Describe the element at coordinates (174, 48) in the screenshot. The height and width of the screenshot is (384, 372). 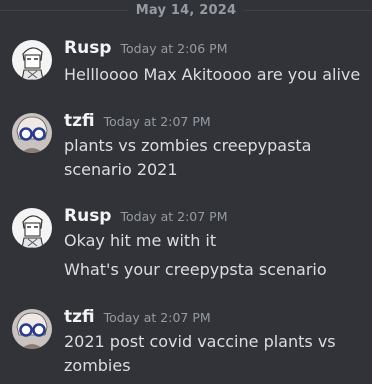
I see `timestamp: Today at 2:06 PM` at that location.